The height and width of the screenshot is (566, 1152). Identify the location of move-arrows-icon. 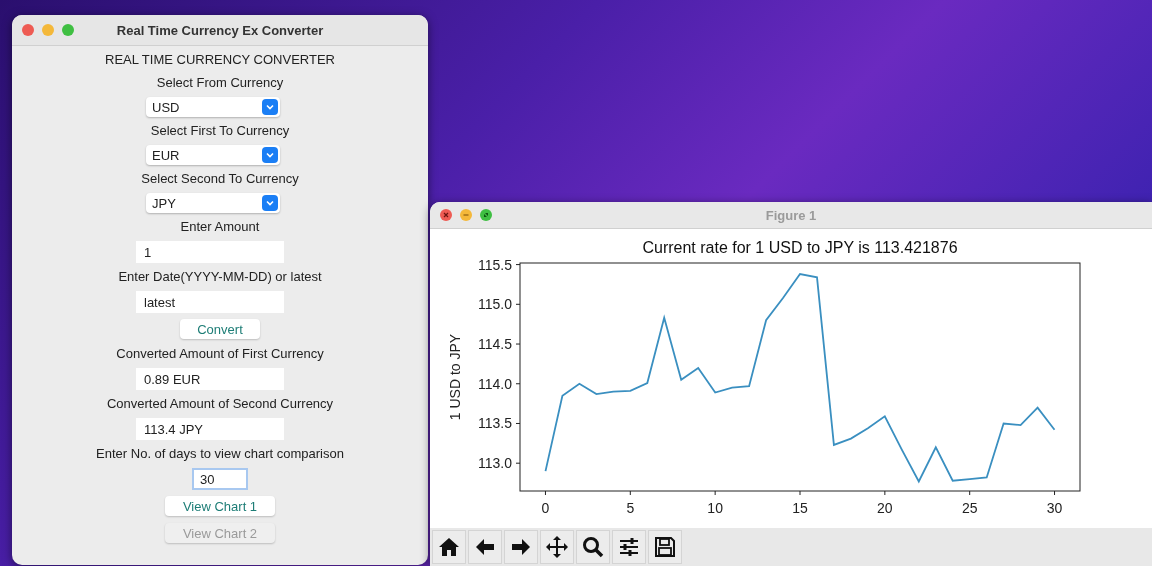
(557, 547).